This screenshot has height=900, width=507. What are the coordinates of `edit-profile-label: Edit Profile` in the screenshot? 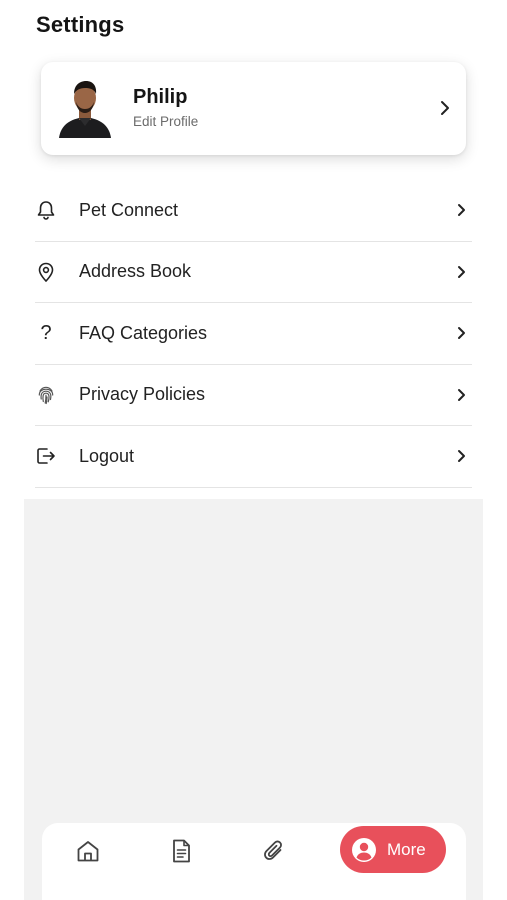 It's located at (166, 121).